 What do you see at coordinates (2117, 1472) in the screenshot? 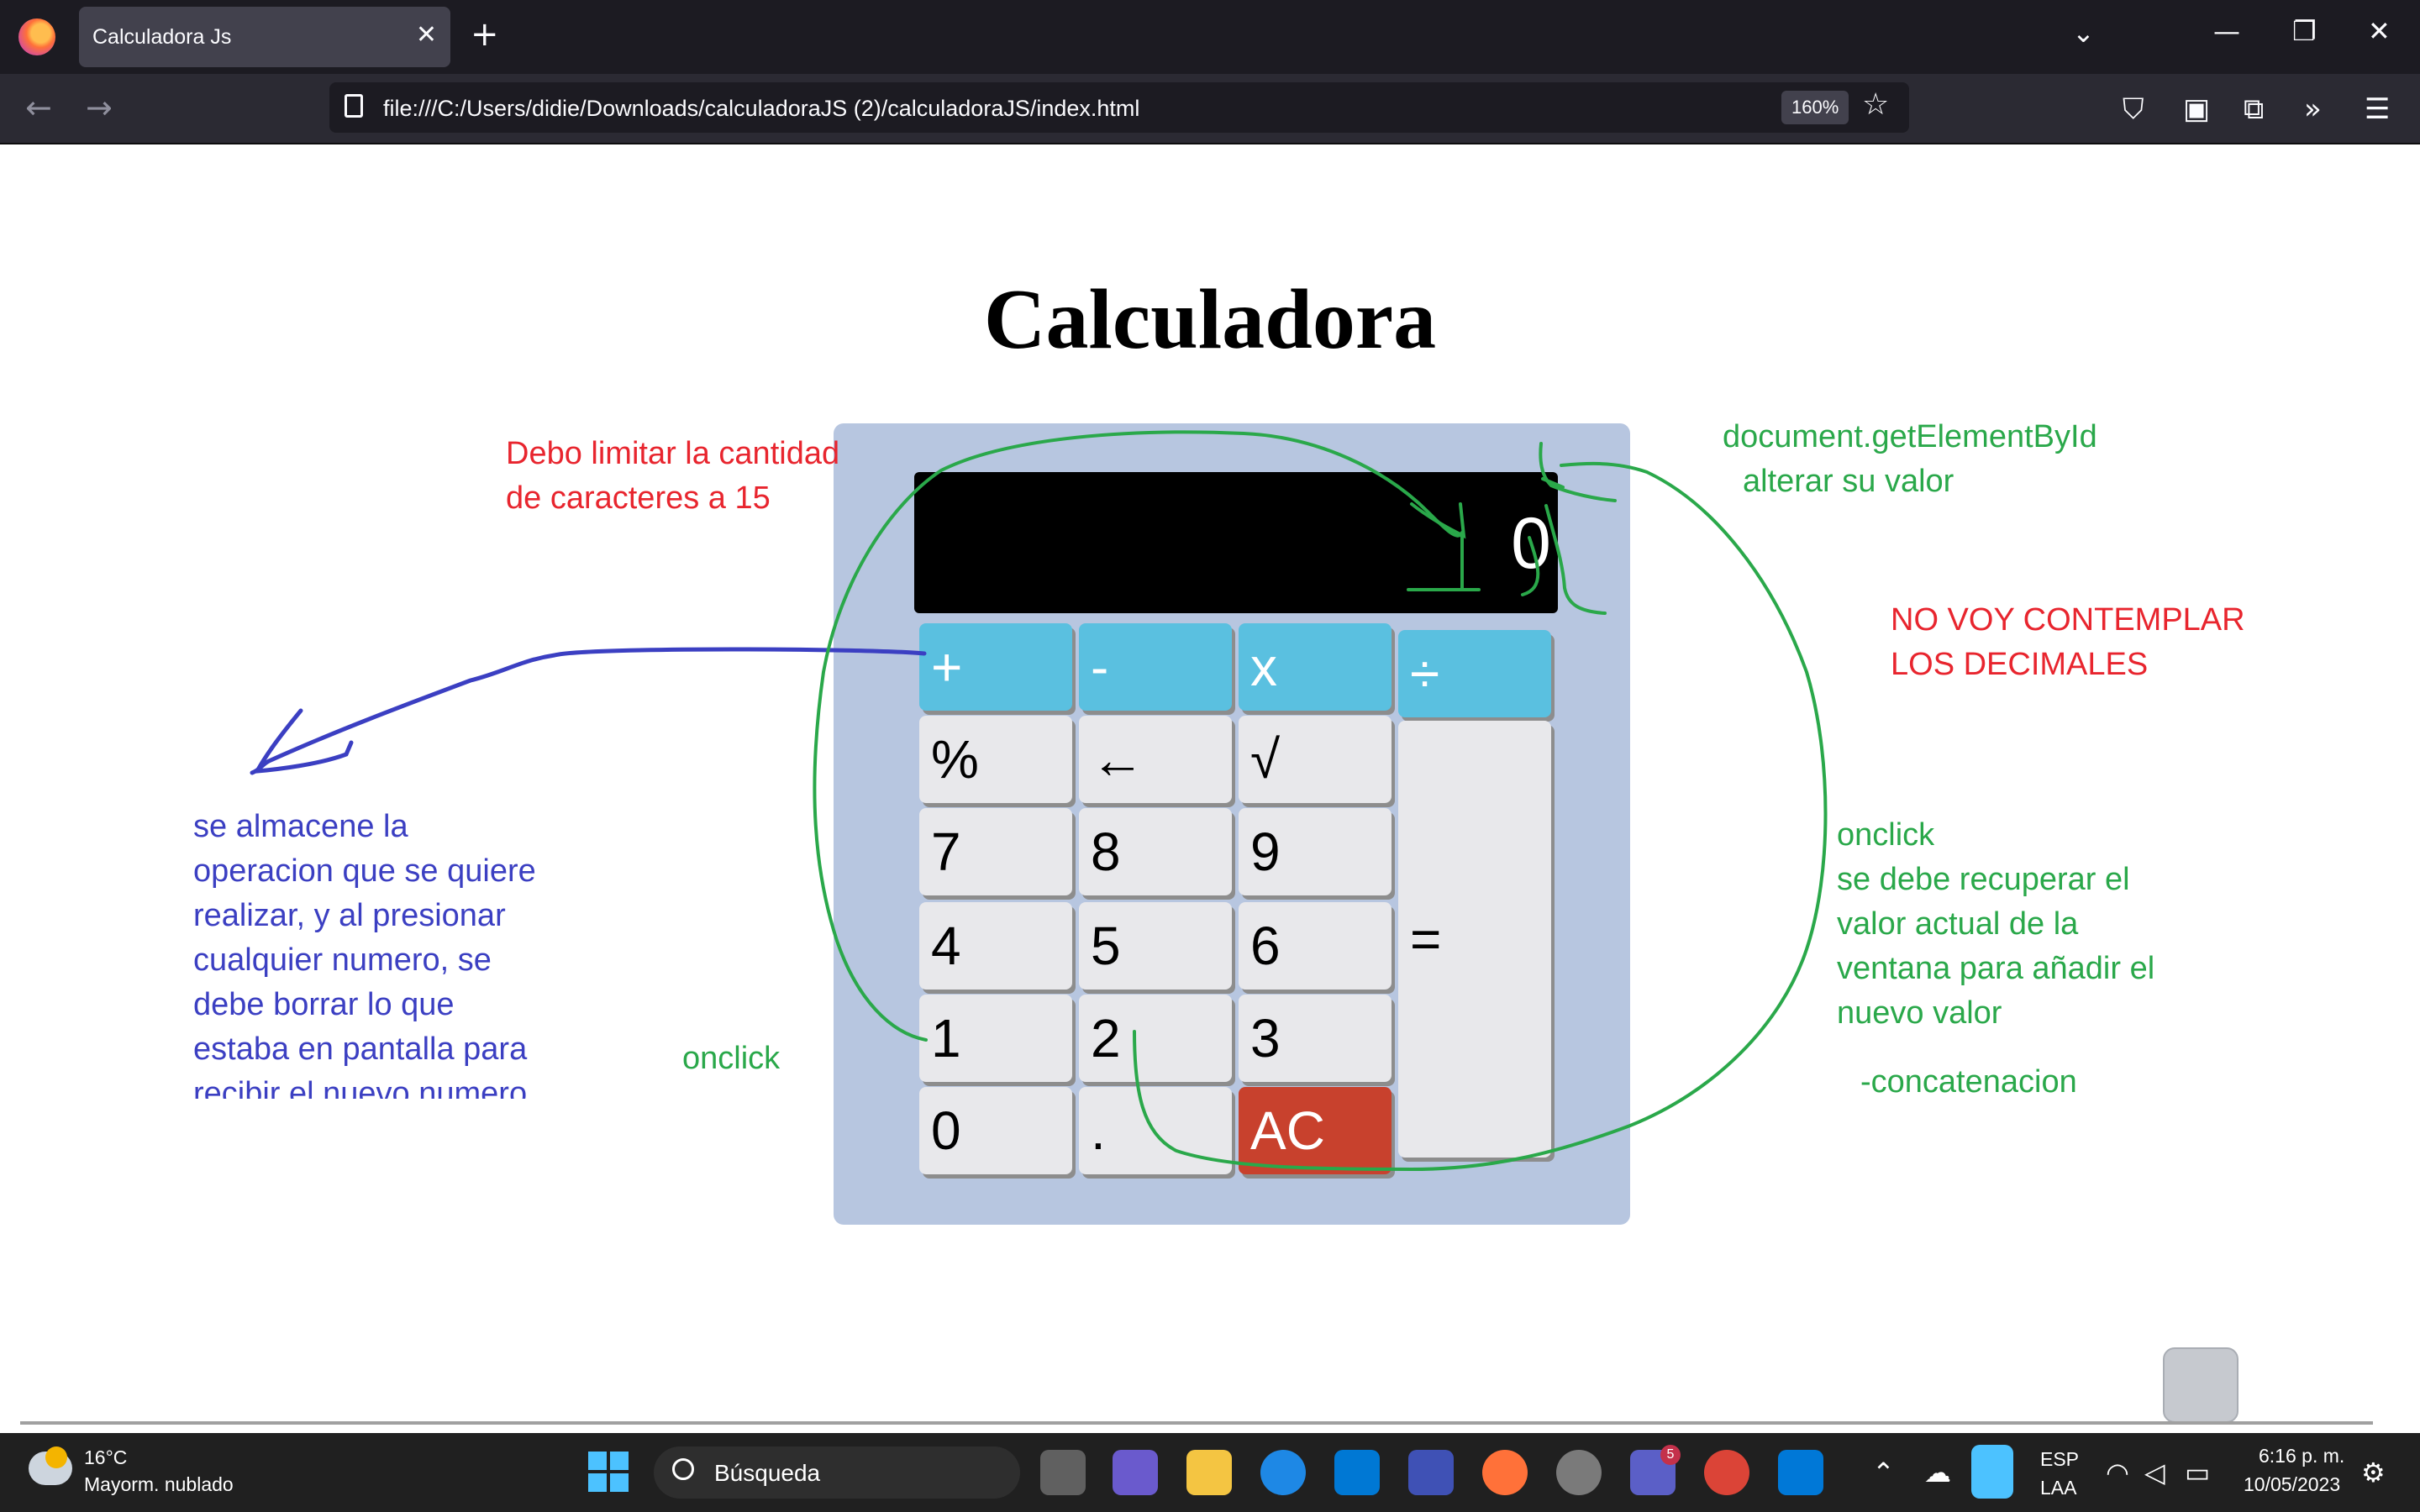
I see `wifi-icon: ◠` at bounding box center [2117, 1472].